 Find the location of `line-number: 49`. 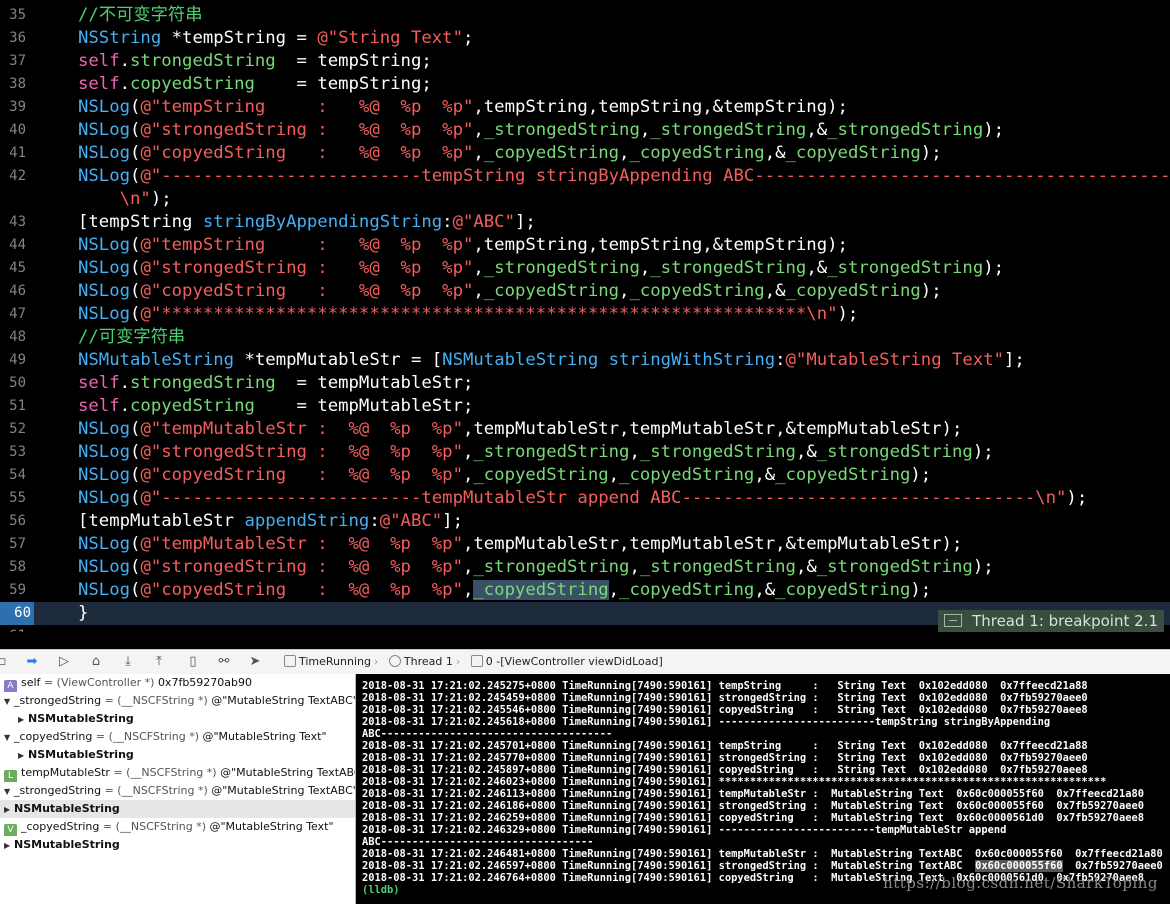

line-number: 49 is located at coordinates (13, 360).